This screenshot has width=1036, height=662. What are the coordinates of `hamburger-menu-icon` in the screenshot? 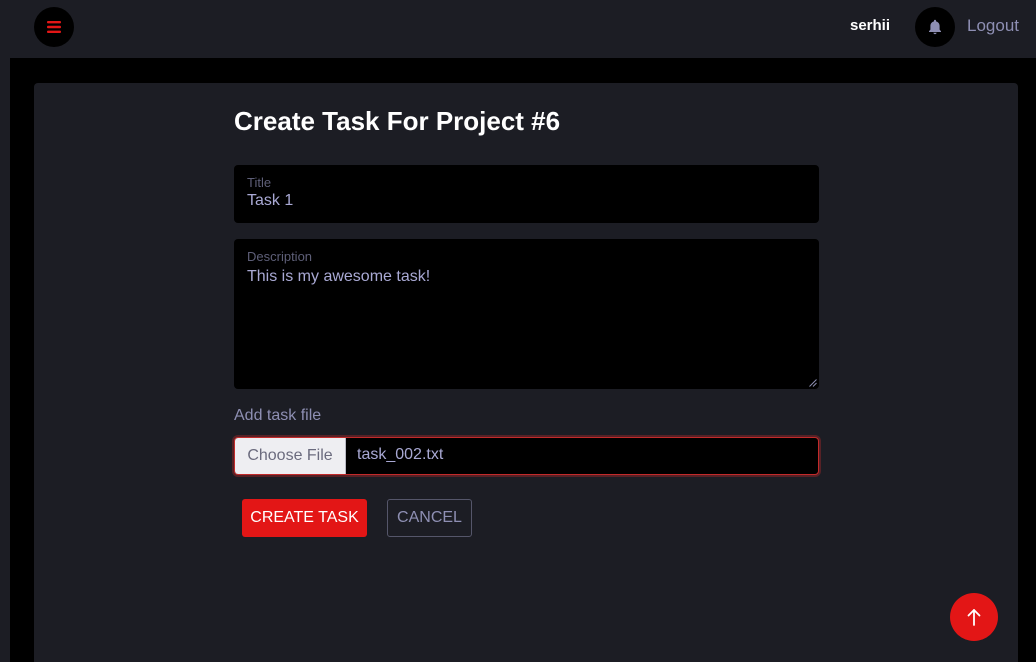 It's located at (54, 27).